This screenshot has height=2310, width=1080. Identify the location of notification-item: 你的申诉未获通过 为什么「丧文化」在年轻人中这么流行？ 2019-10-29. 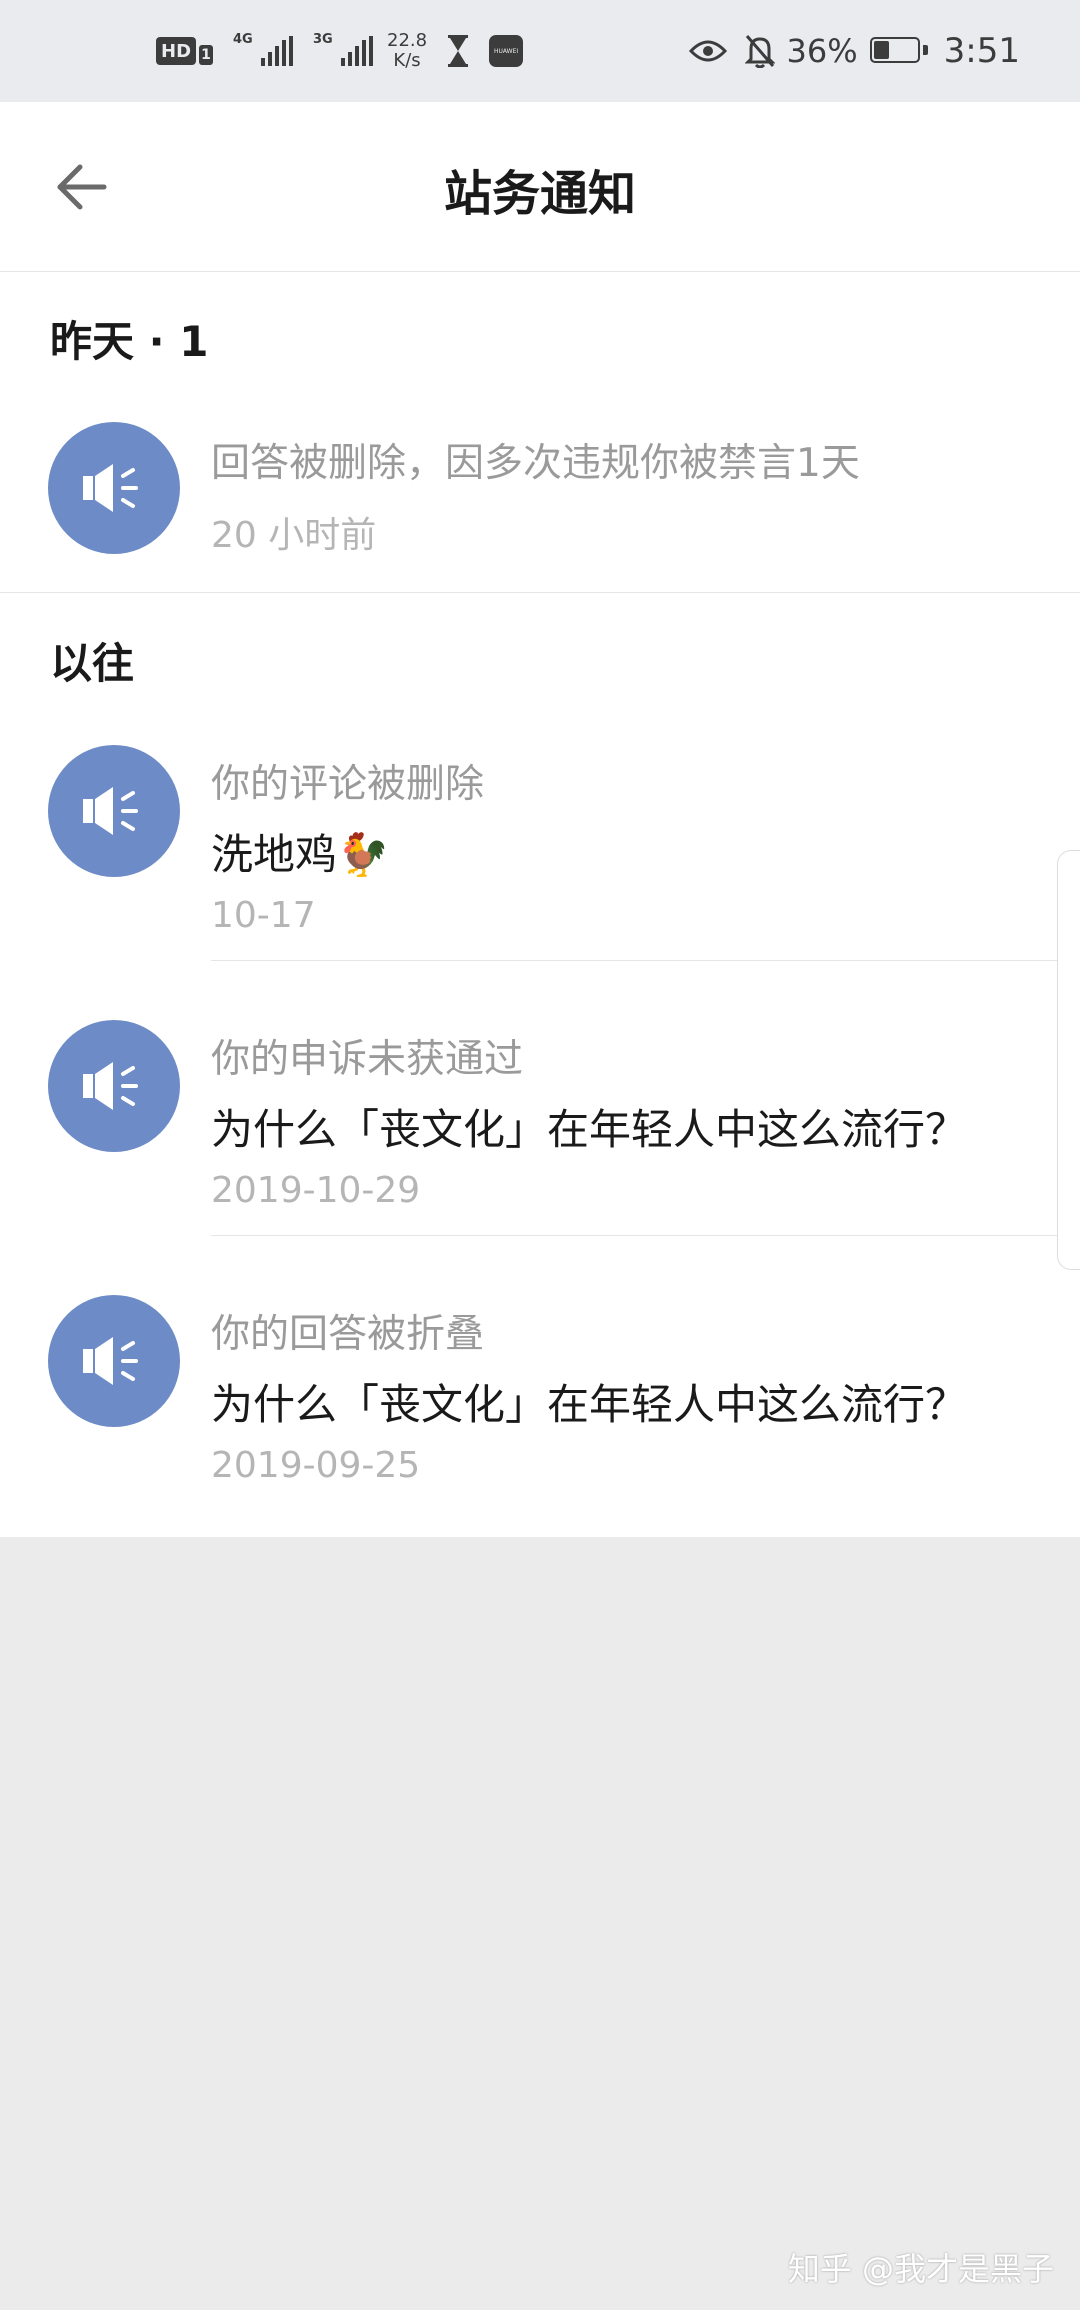
(540, 1135).